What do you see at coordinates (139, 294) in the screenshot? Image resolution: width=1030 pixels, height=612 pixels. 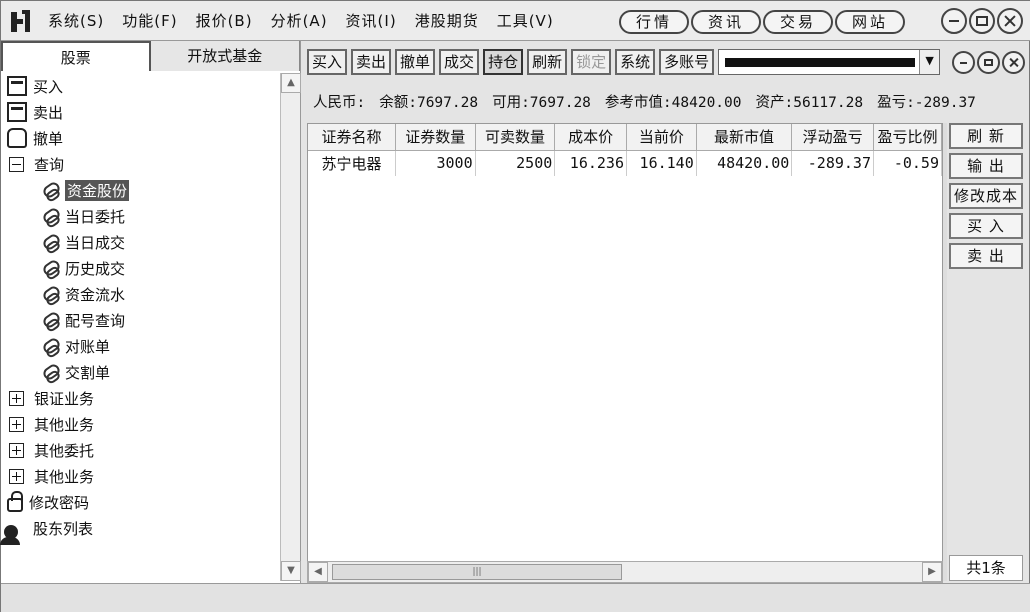 I see `tree-item-cash-flow: 资金流水` at bounding box center [139, 294].